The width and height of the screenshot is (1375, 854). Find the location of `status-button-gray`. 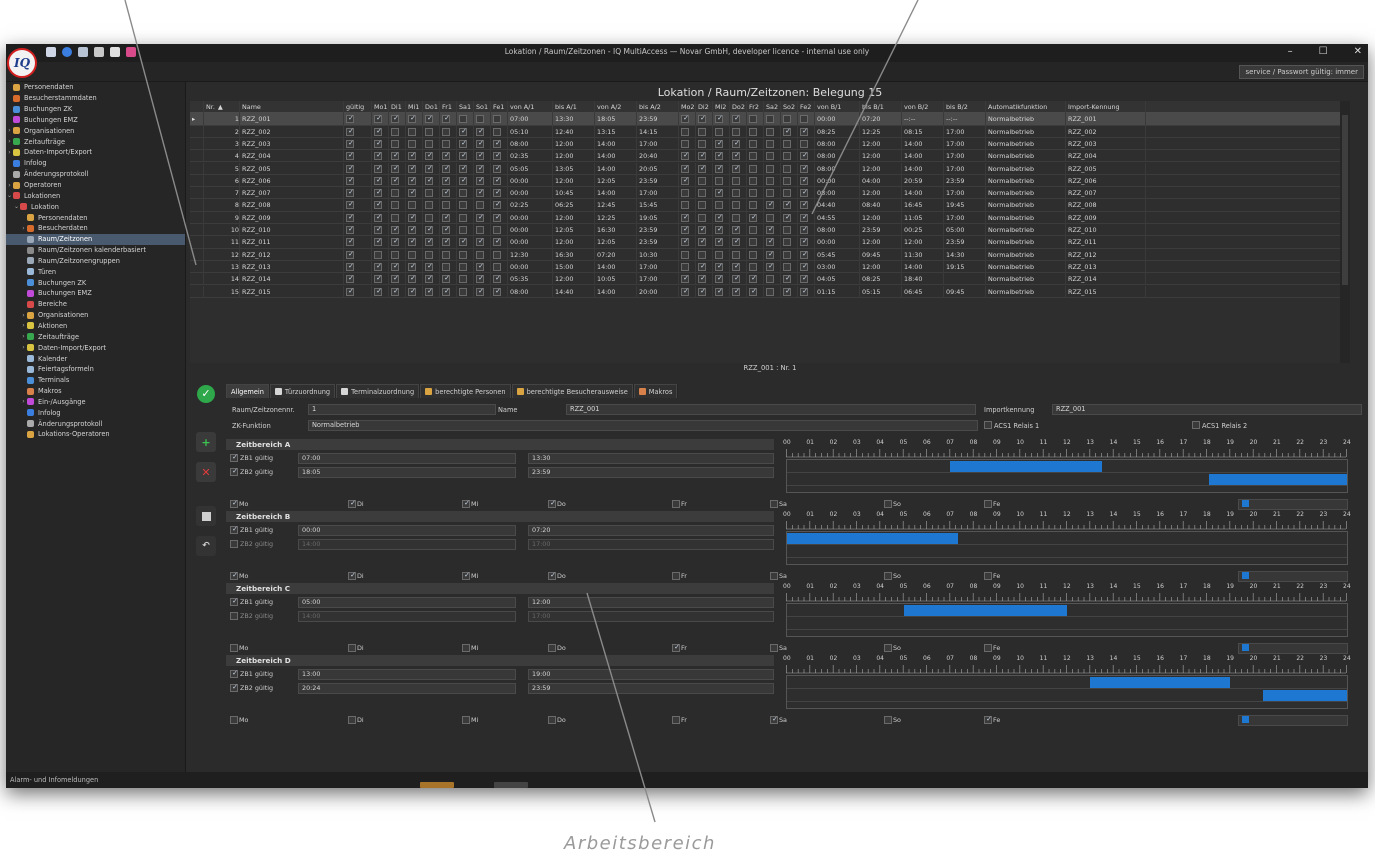

status-button-gray is located at coordinates (511, 785).